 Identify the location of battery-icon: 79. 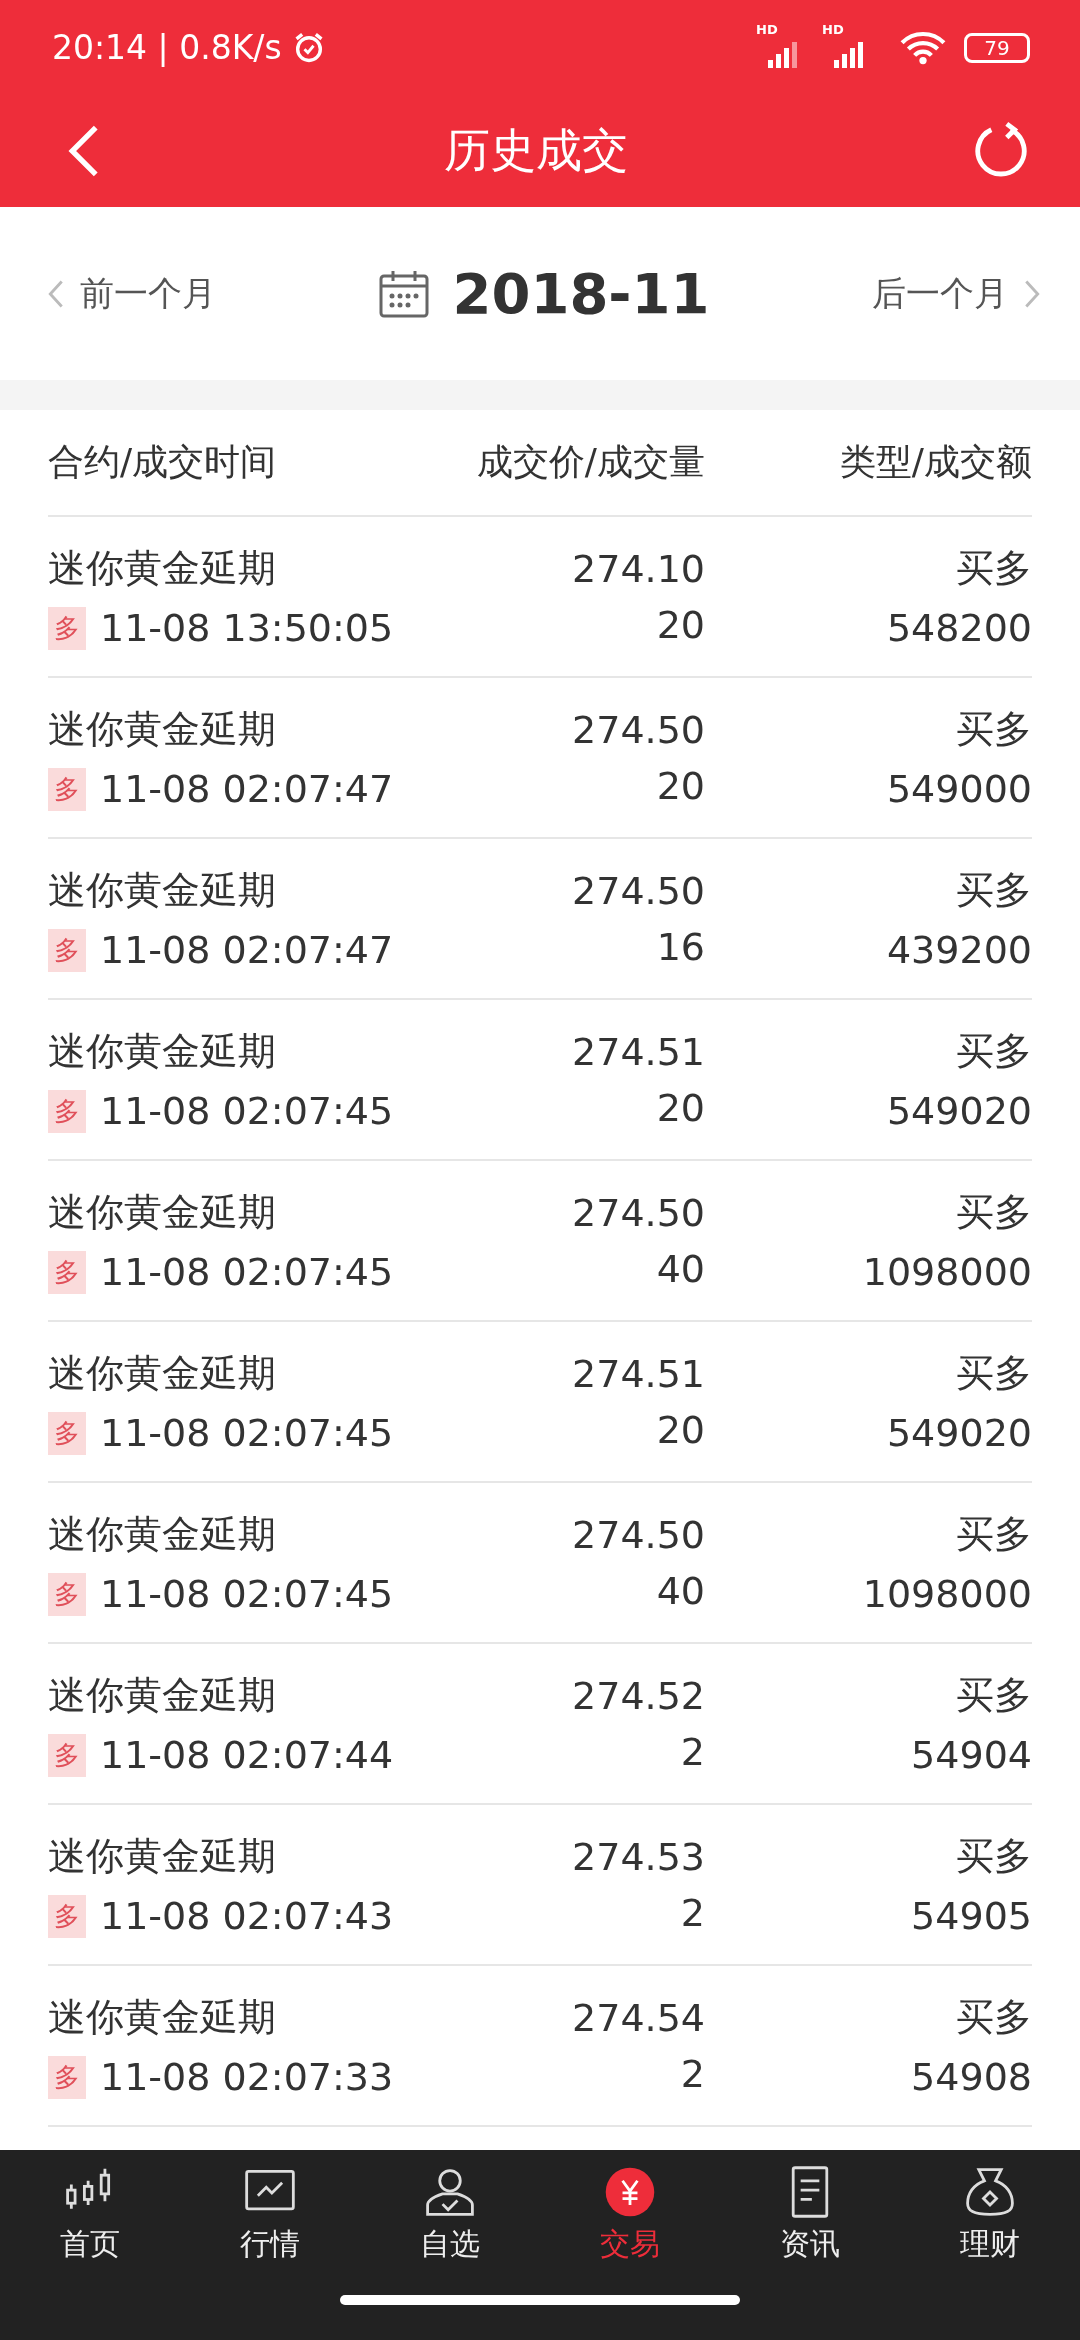
(997, 47).